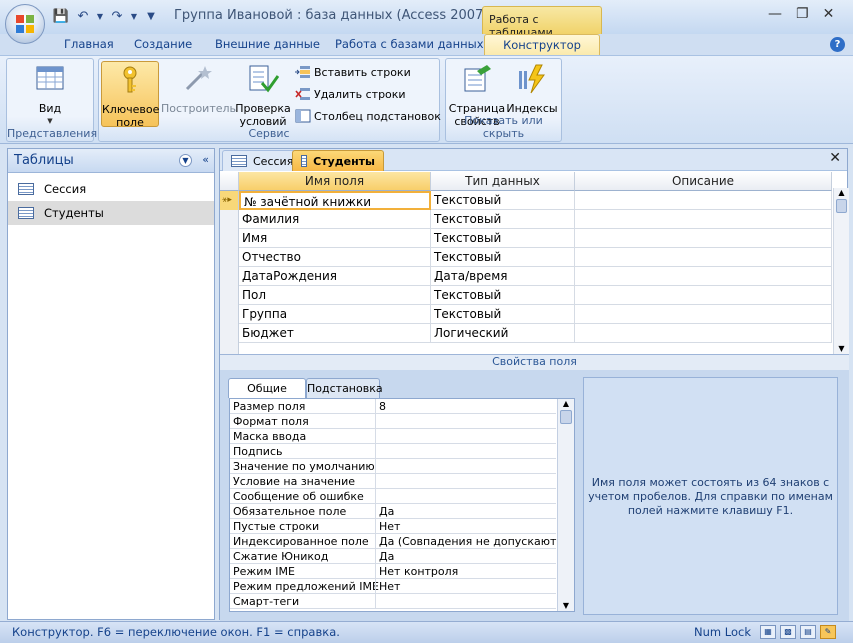  I want to click on property-row: Обязательное поле Да, so click(393, 511).